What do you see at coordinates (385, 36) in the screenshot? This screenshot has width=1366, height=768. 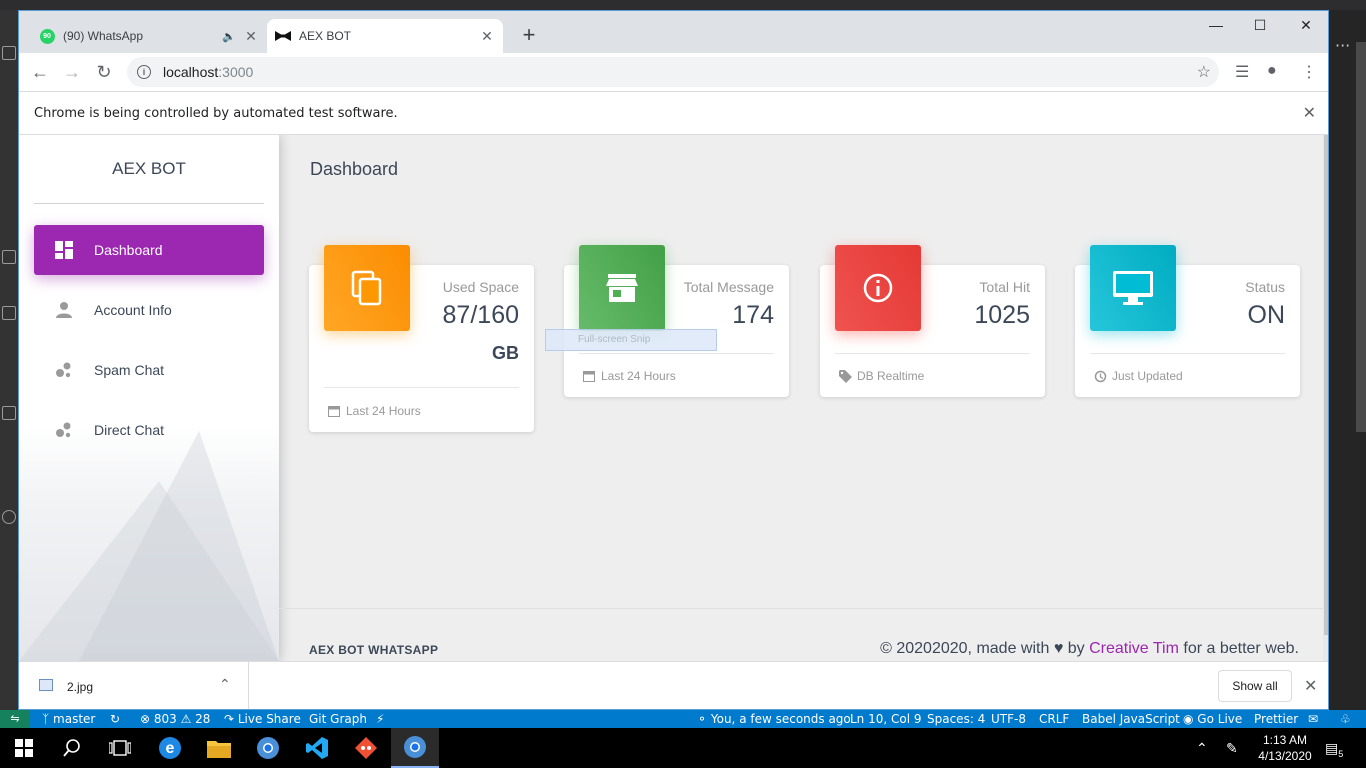 I see `tab-aex-bot: AEX BOT ✕` at bounding box center [385, 36].